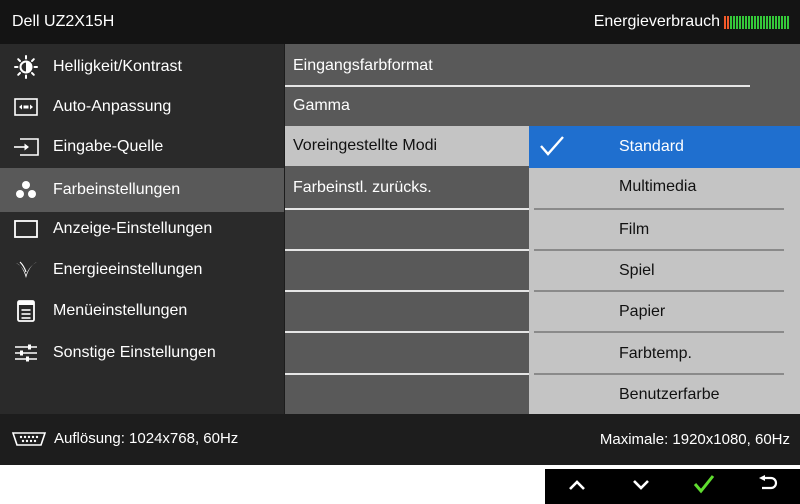 The height and width of the screenshot is (504, 800). What do you see at coordinates (108, 146) in the screenshot?
I see `menu-item-label: Eingabe-Quelle` at bounding box center [108, 146].